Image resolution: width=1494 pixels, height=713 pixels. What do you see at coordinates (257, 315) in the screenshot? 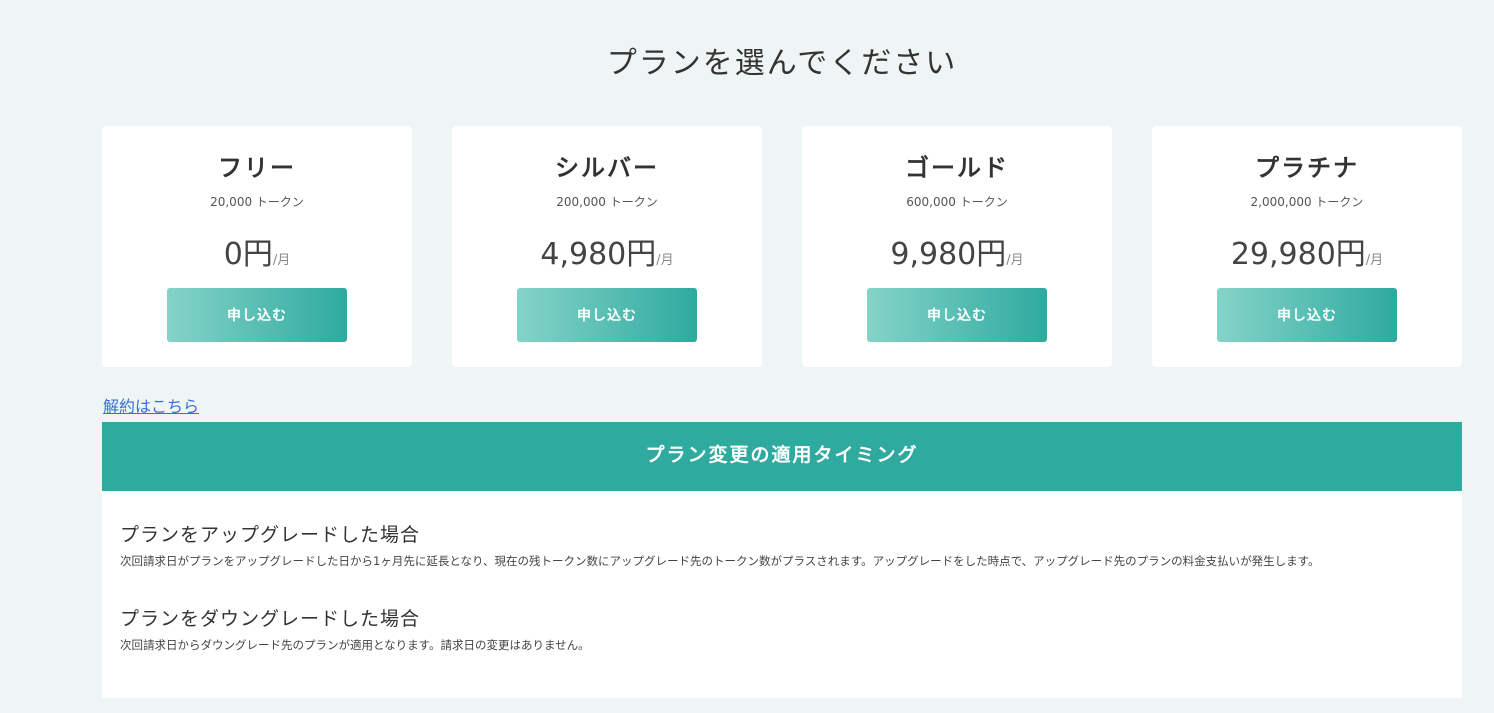
I see `apply-button-free: 申し込む` at bounding box center [257, 315].